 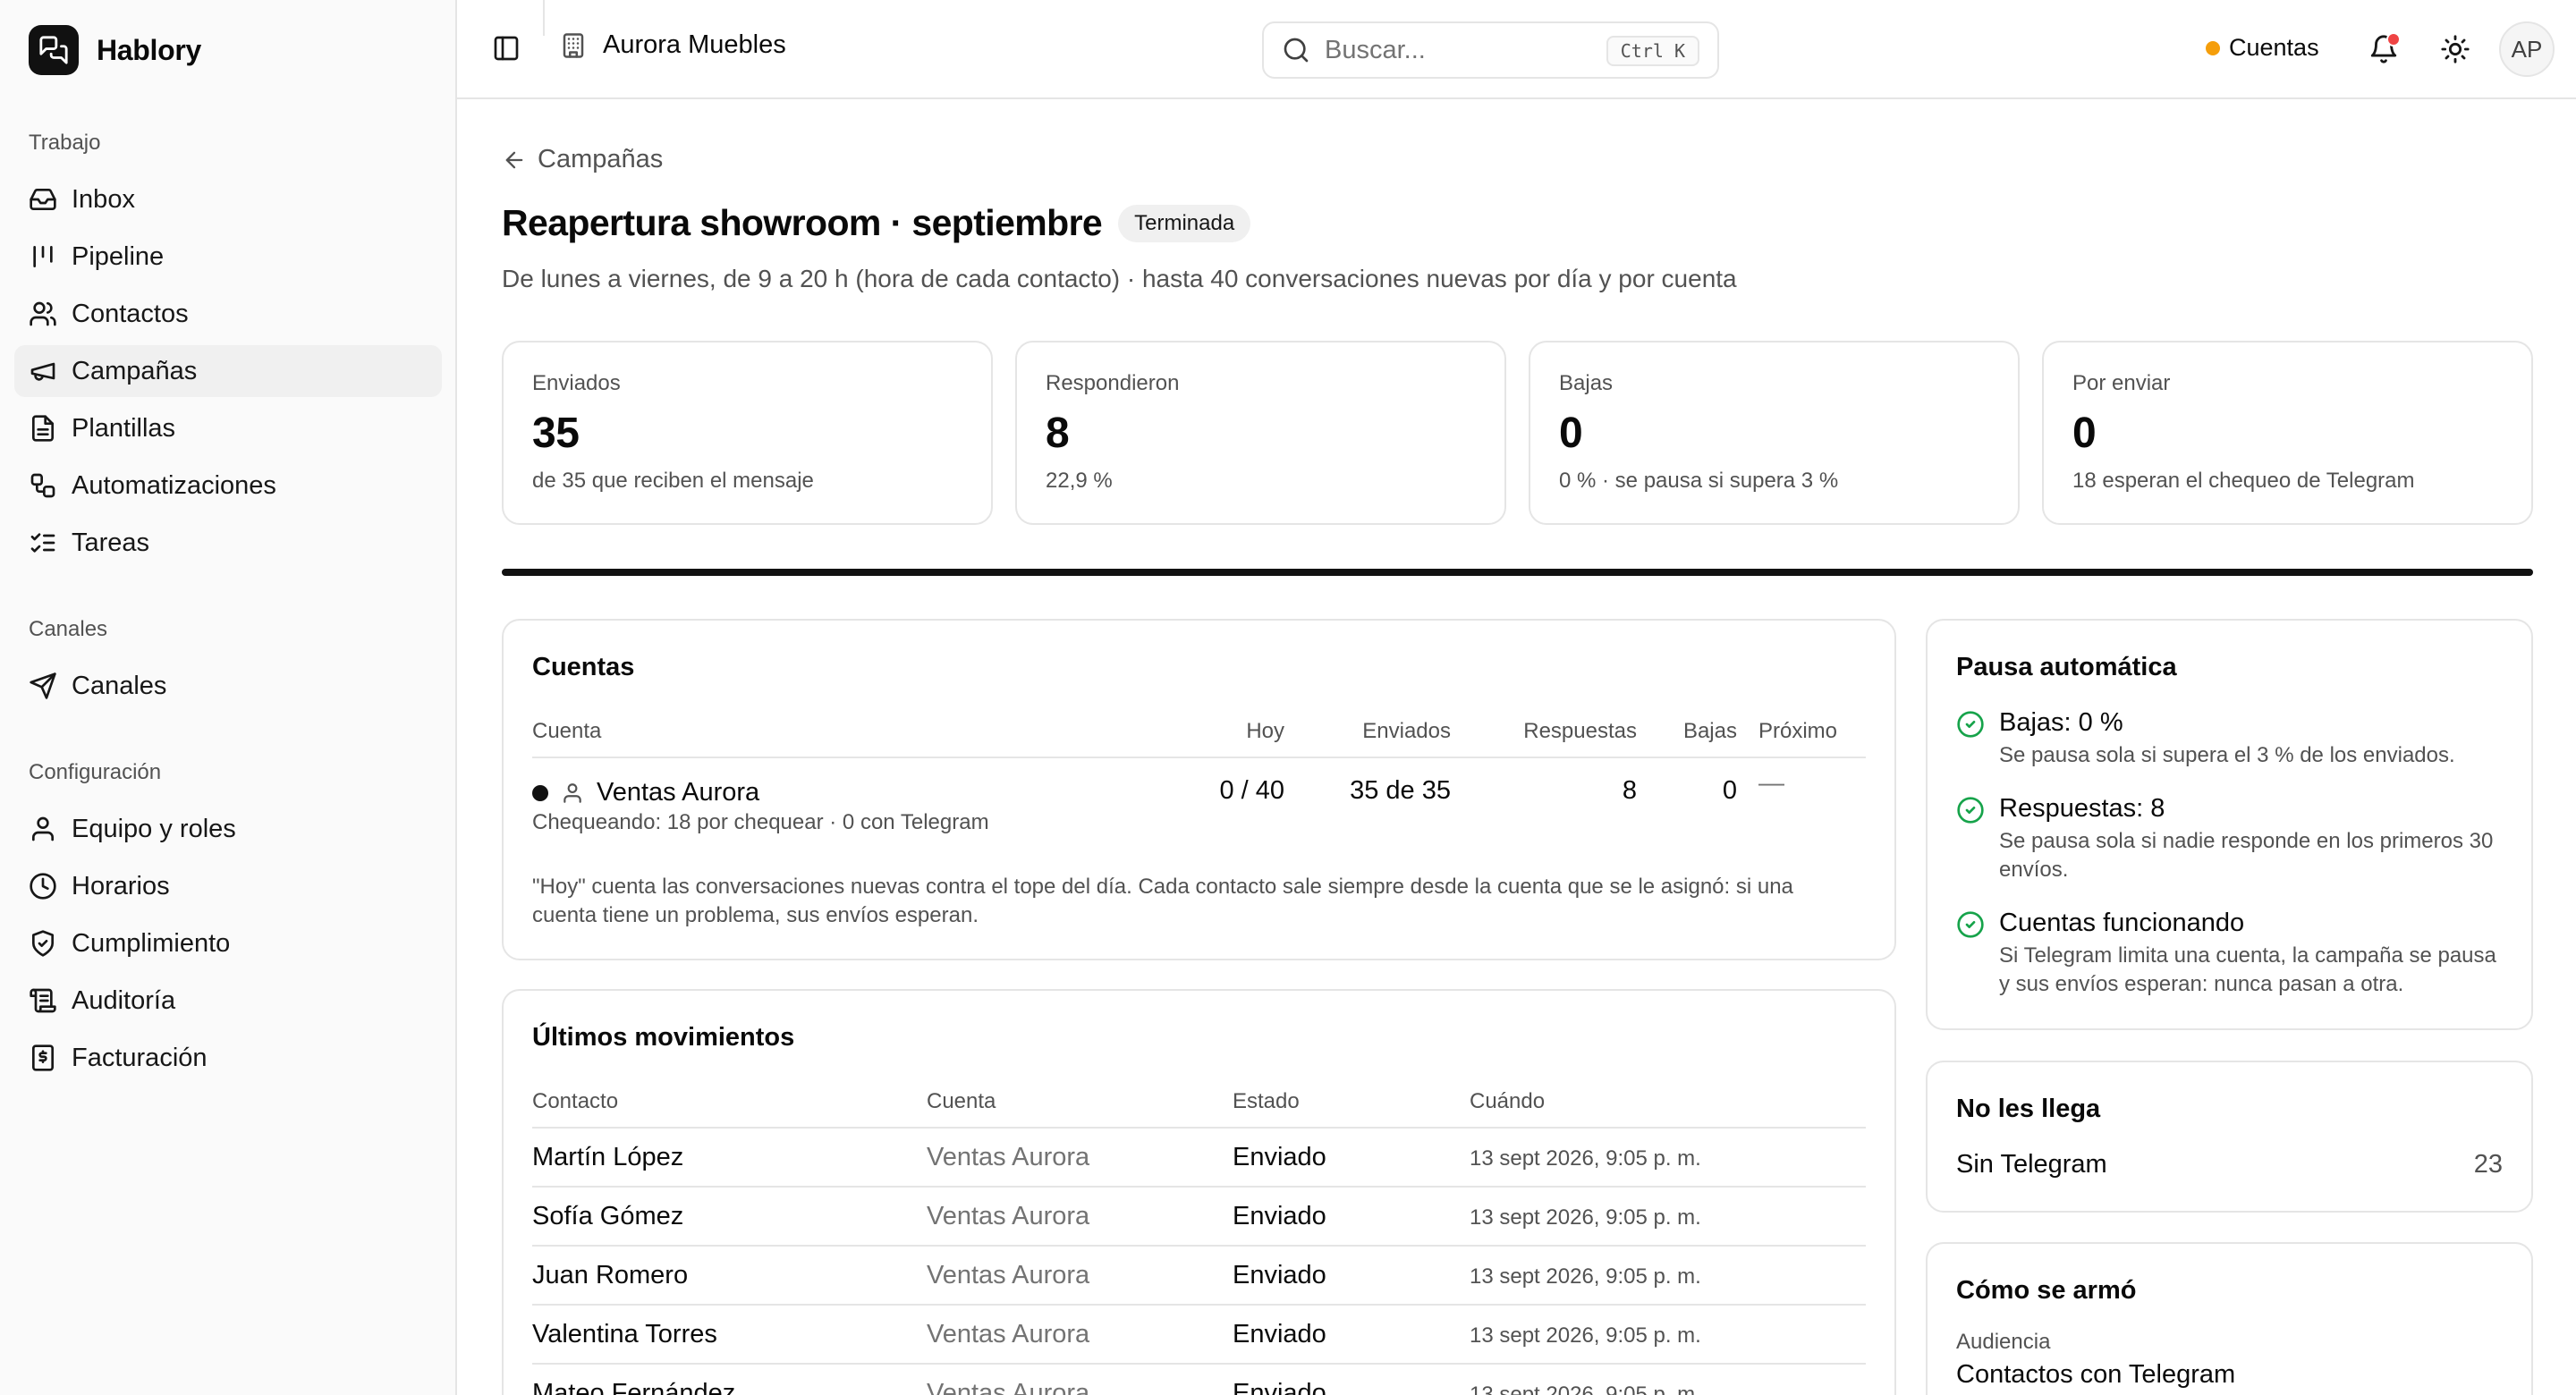 What do you see at coordinates (228, 1058) in the screenshot?
I see `sidebar-item-facturacion: Facturación` at bounding box center [228, 1058].